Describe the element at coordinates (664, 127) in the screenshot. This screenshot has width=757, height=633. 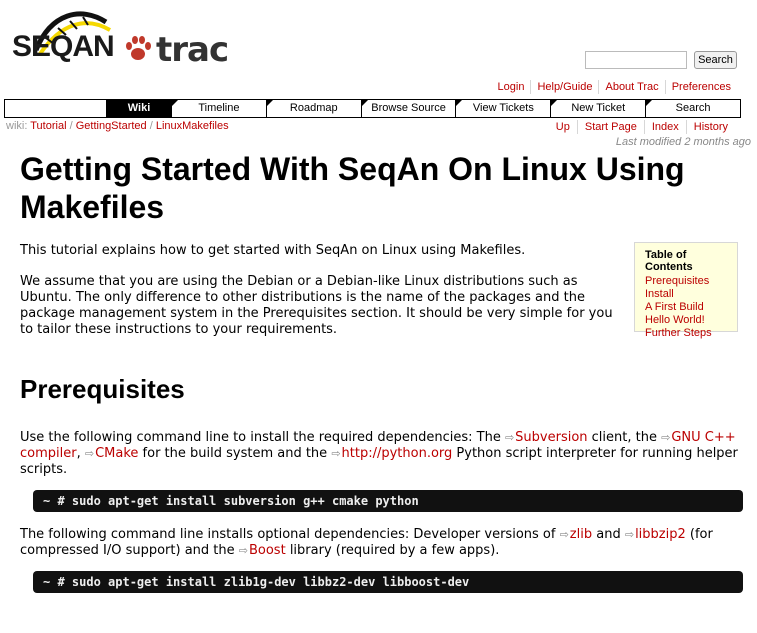
I see `index-link: Index` at that location.